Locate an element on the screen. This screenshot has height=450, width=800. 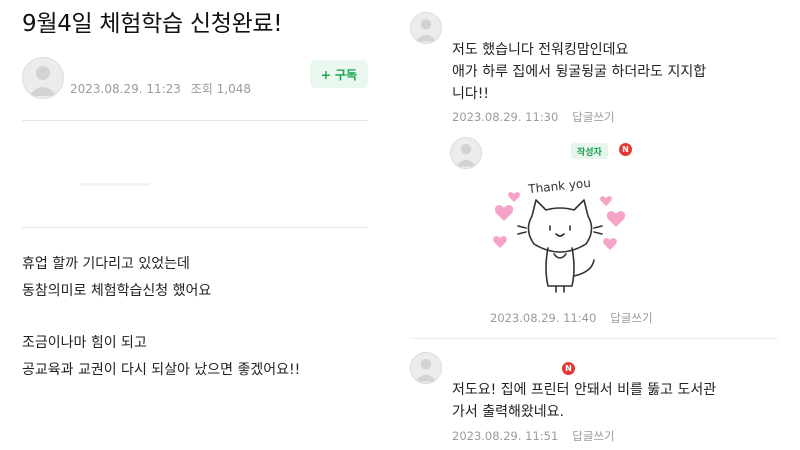
author-avatar is located at coordinates (43, 78).